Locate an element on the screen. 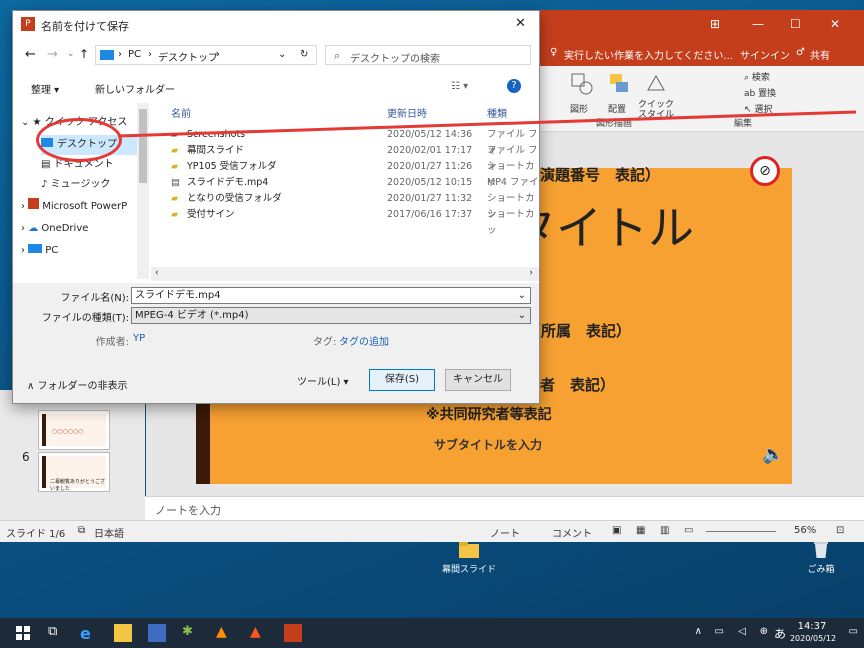 The width and height of the screenshot is (864, 648). app-icon is located at coordinates (157, 633).